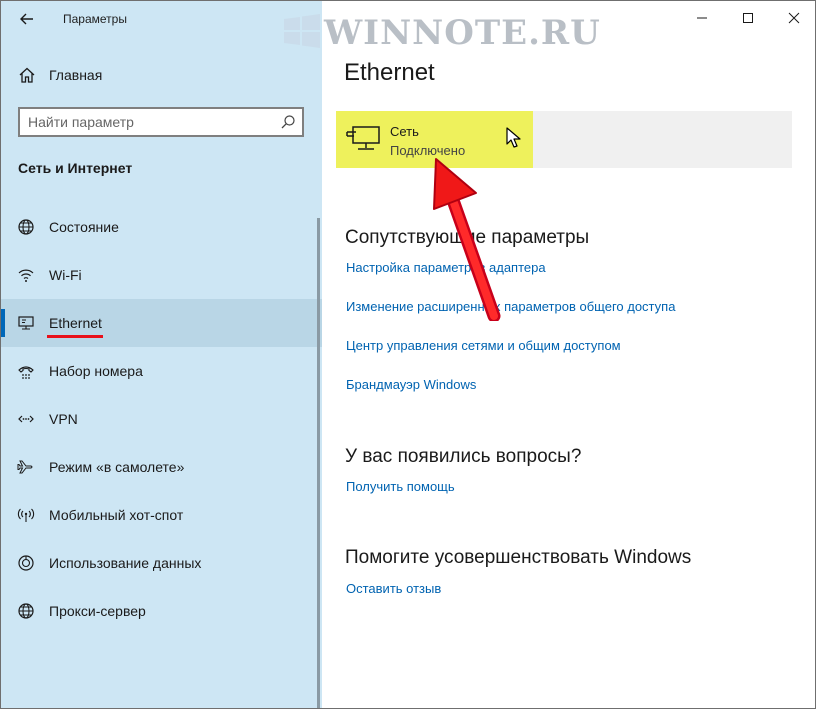 Image resolution: width=816 pixels, height=709 pixels. Describe the element at coordinates (26, 419) in the screenshot. I see `vpn-icon` at that location.